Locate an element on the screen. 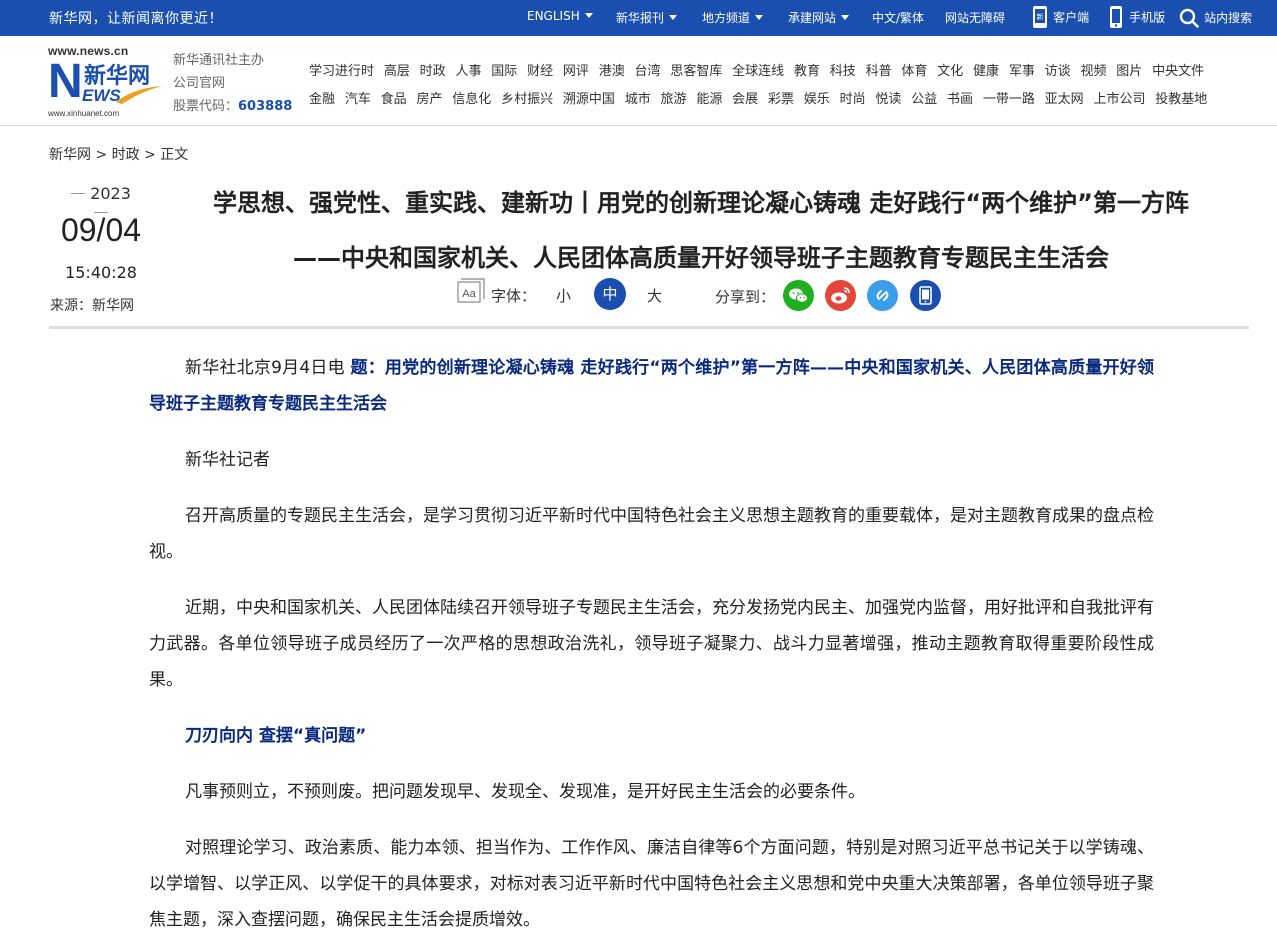 Image resolution: width=1277 pixels, height=945 pixels. mobile-version-link: 手机版 is located at coordinates (1136, 17).